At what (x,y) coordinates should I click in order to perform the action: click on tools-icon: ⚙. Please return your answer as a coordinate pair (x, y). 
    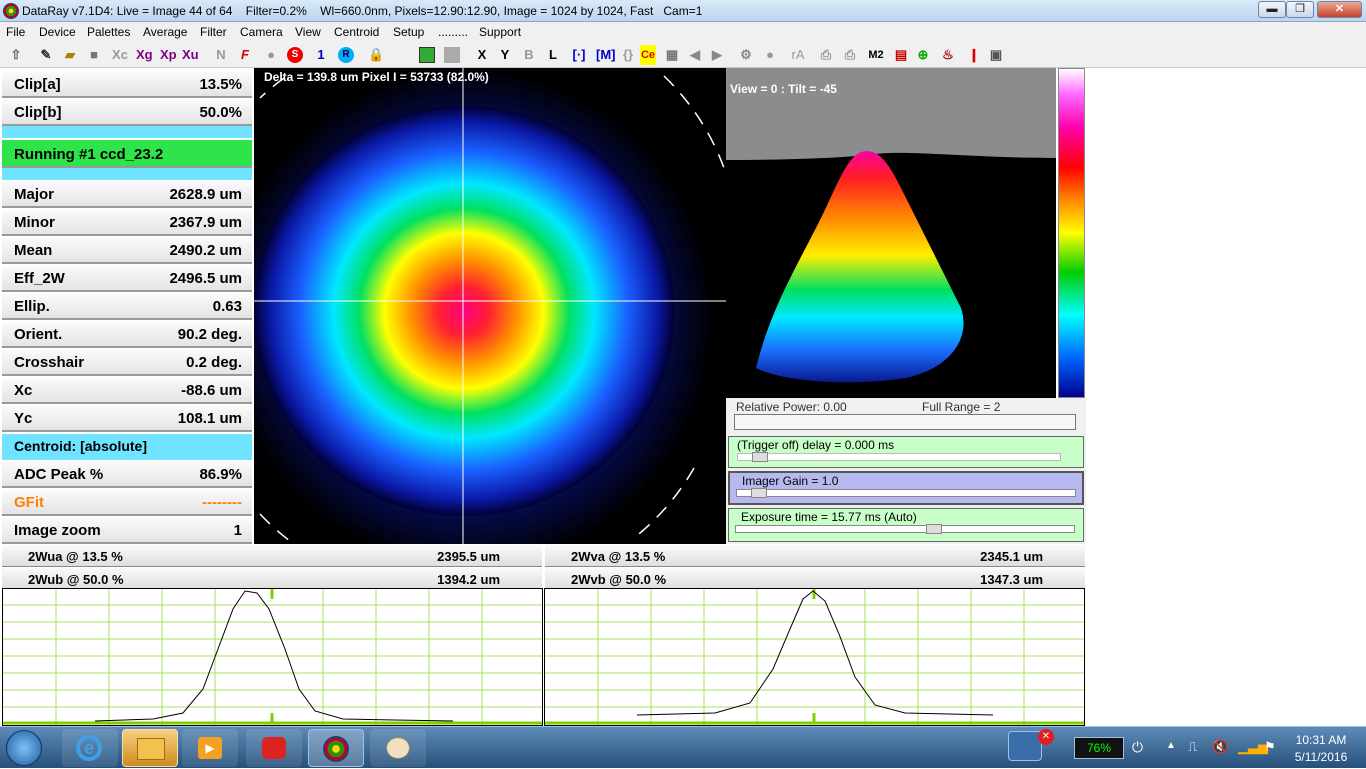
    Looking at the image, I should click on (746, 55).